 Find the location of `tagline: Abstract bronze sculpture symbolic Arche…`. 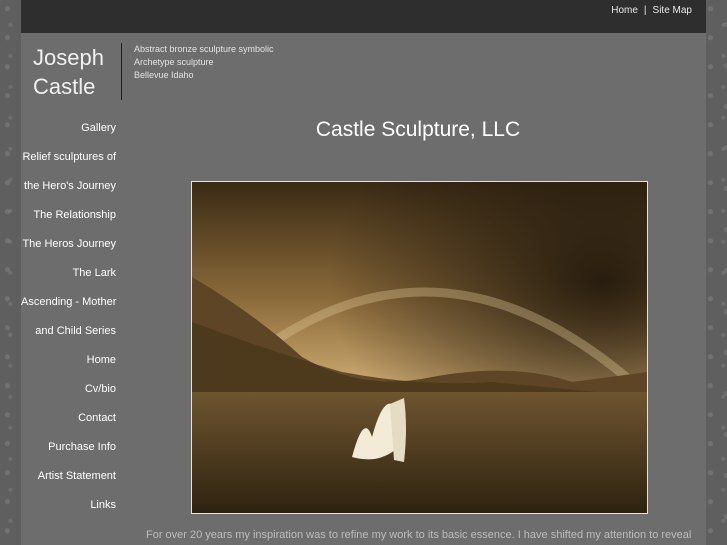

tagline: Abstract bronze sculpture symbolic Arche… is located at coordinates (204, 62).